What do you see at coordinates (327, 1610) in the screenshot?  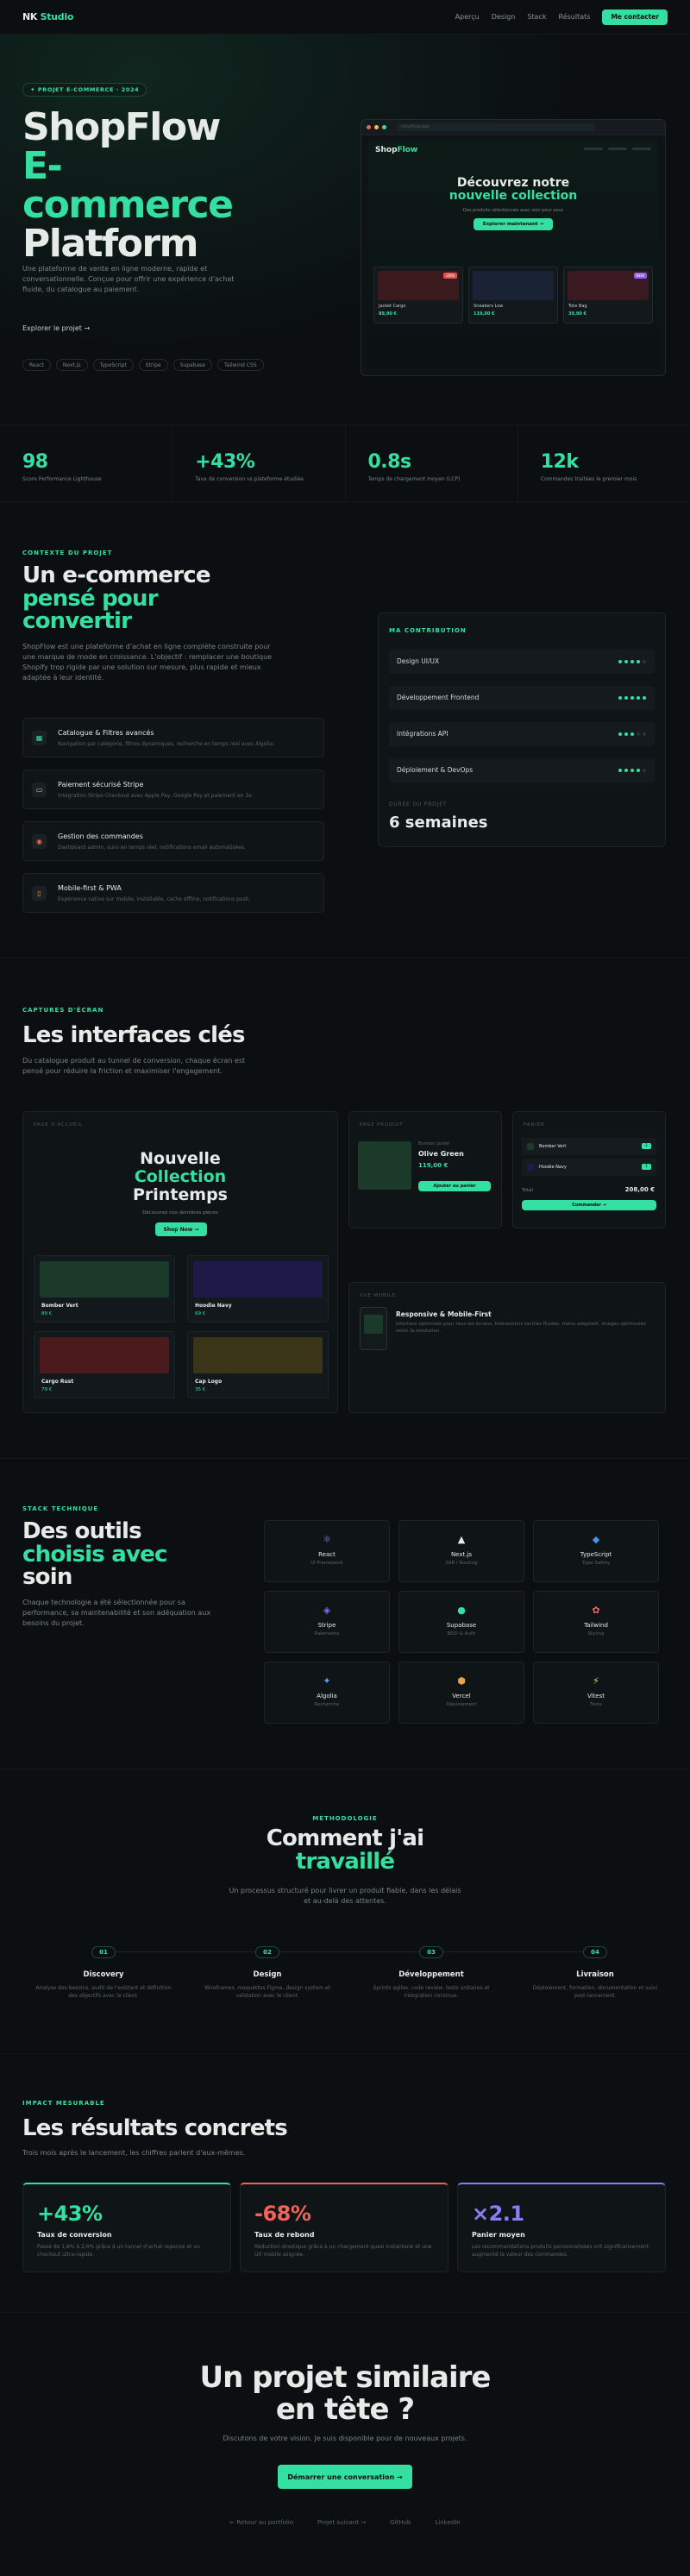 I see `stripe-icon: ◈` at bounding box center [327, 1610].